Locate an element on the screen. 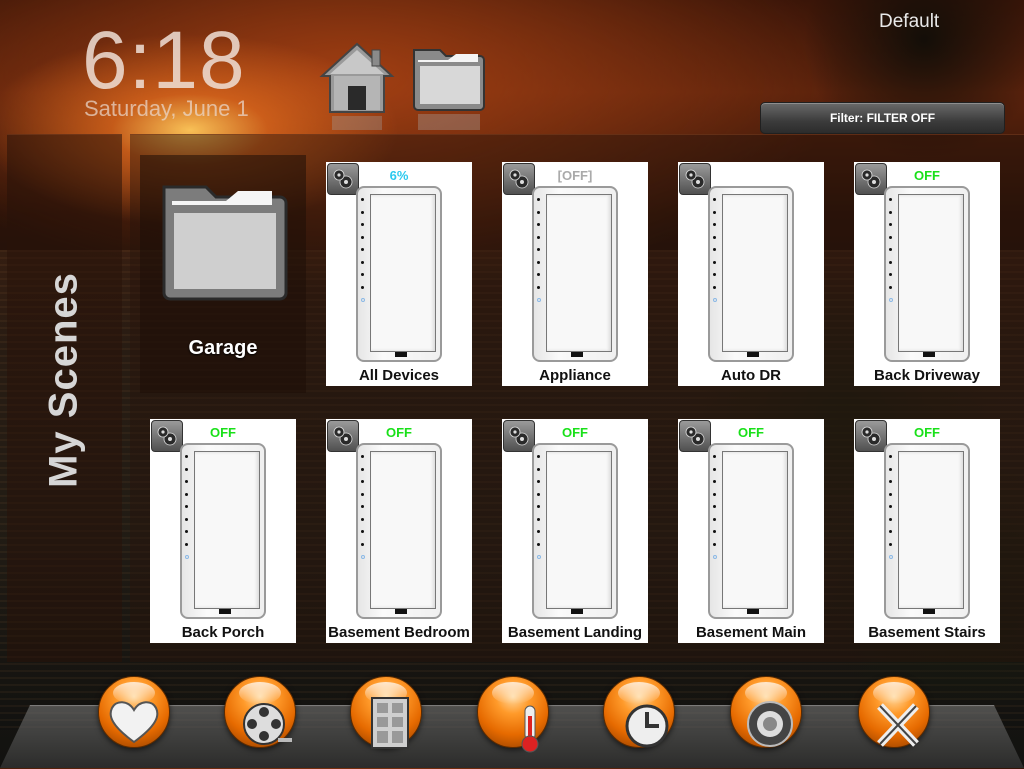 The image size is (1024, 769). filter-button: Filter: FILTER OFF is located at coordinates (882, 118).